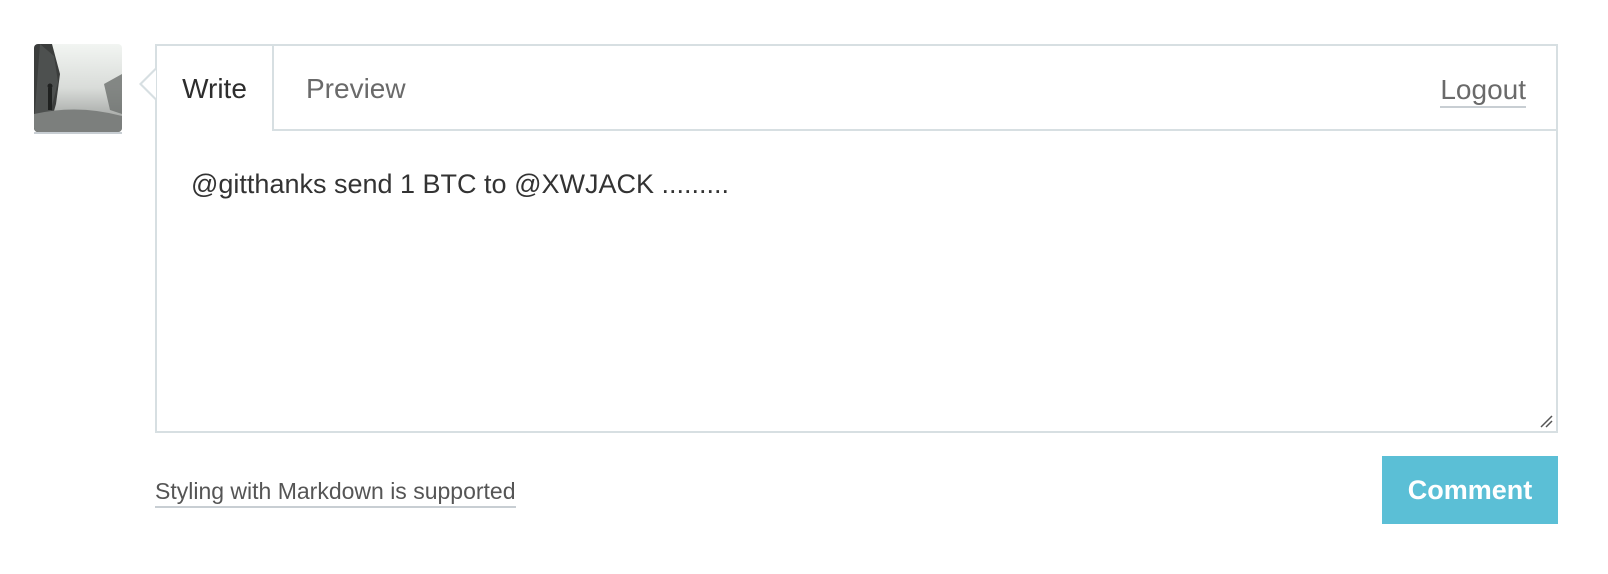 This screenshot has width=1608, height=574. What do you see at coordinates (1470, 490) in the screenshot?
I see `comment-button: Comment` at bounding box center [1470, 490].